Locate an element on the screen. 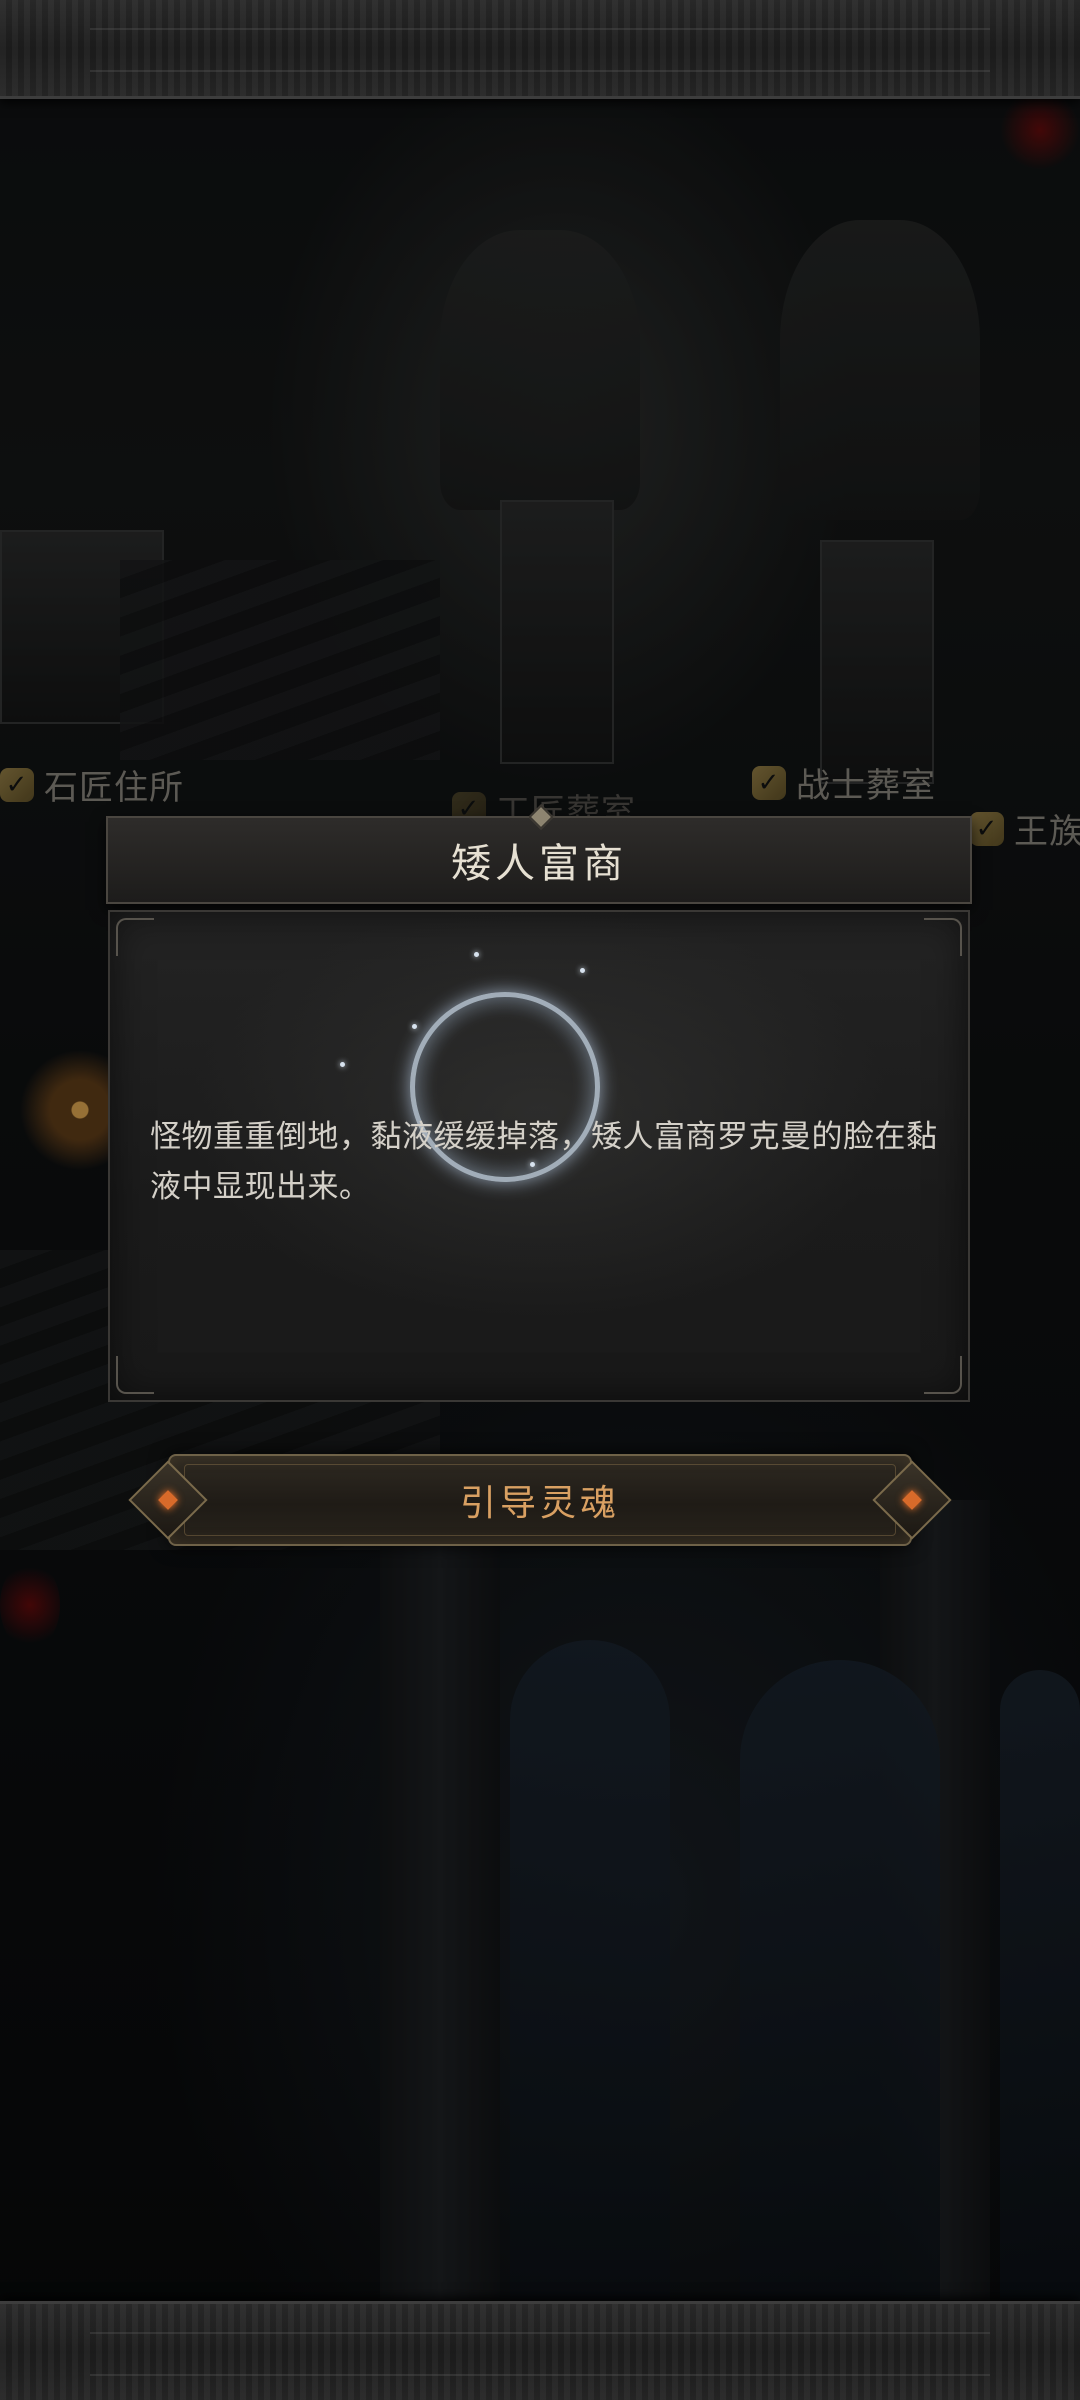 This screenshot has width=1080, height=2400. dialog-title: 矮人富商 is located at coordinates (539, 864).